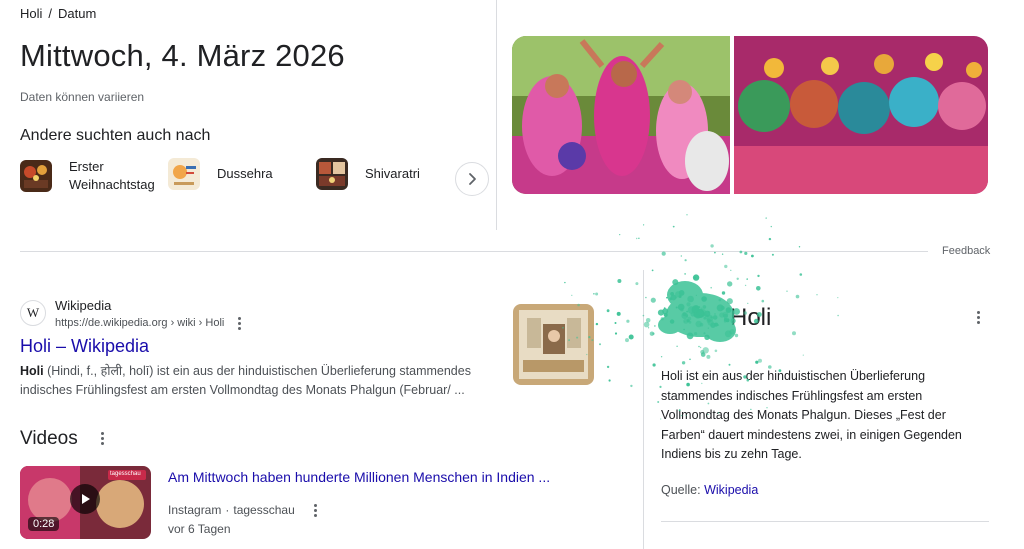  I want to click on result-site-name: Wikipedia, so click(83, 305).